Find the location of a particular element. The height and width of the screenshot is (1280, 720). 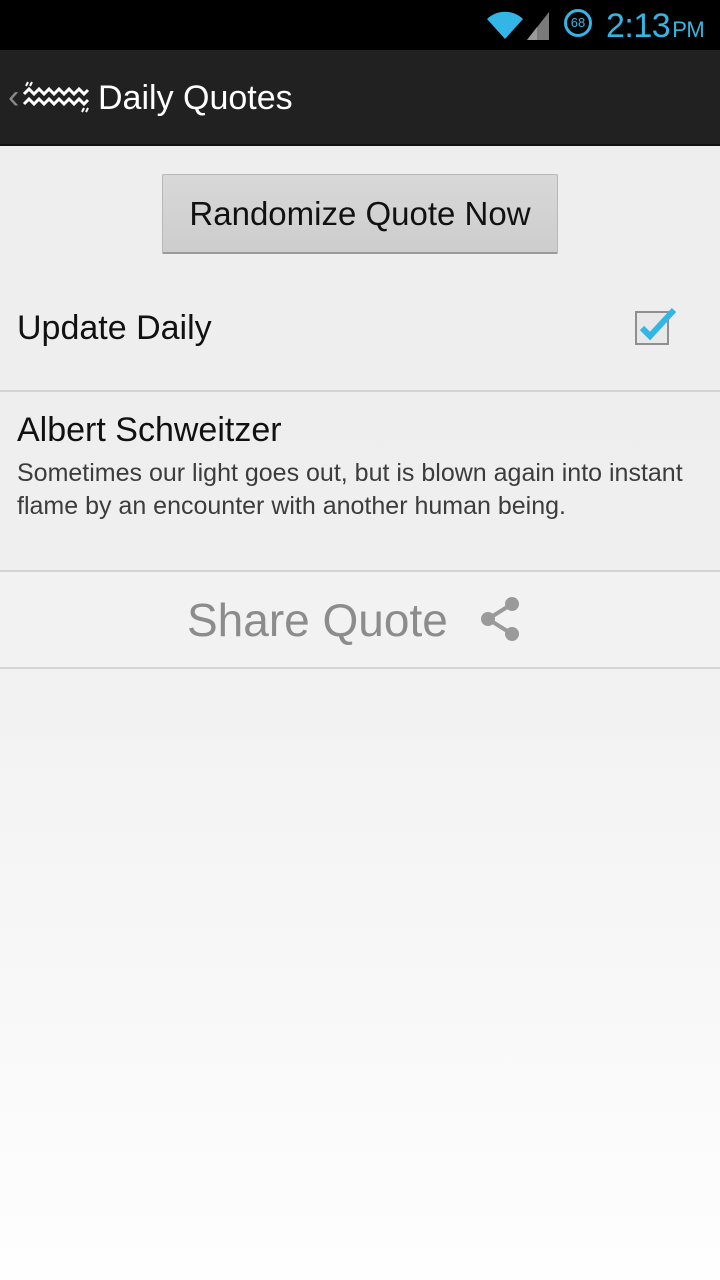

clock-time: 2:13 is located at coordinates (638, 26).